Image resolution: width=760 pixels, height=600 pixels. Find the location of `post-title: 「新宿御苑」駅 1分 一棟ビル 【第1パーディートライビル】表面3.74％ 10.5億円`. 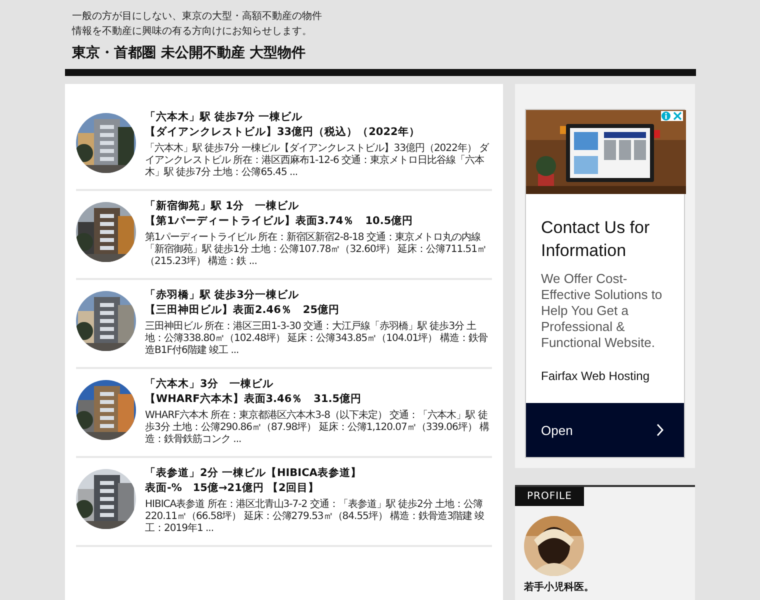

post-title: 「新宿御苑」駅 1分 一棟ビル 【第1パーディートライビル】表面3.74％ 10.5億円 is located at coordinates (318, 214).